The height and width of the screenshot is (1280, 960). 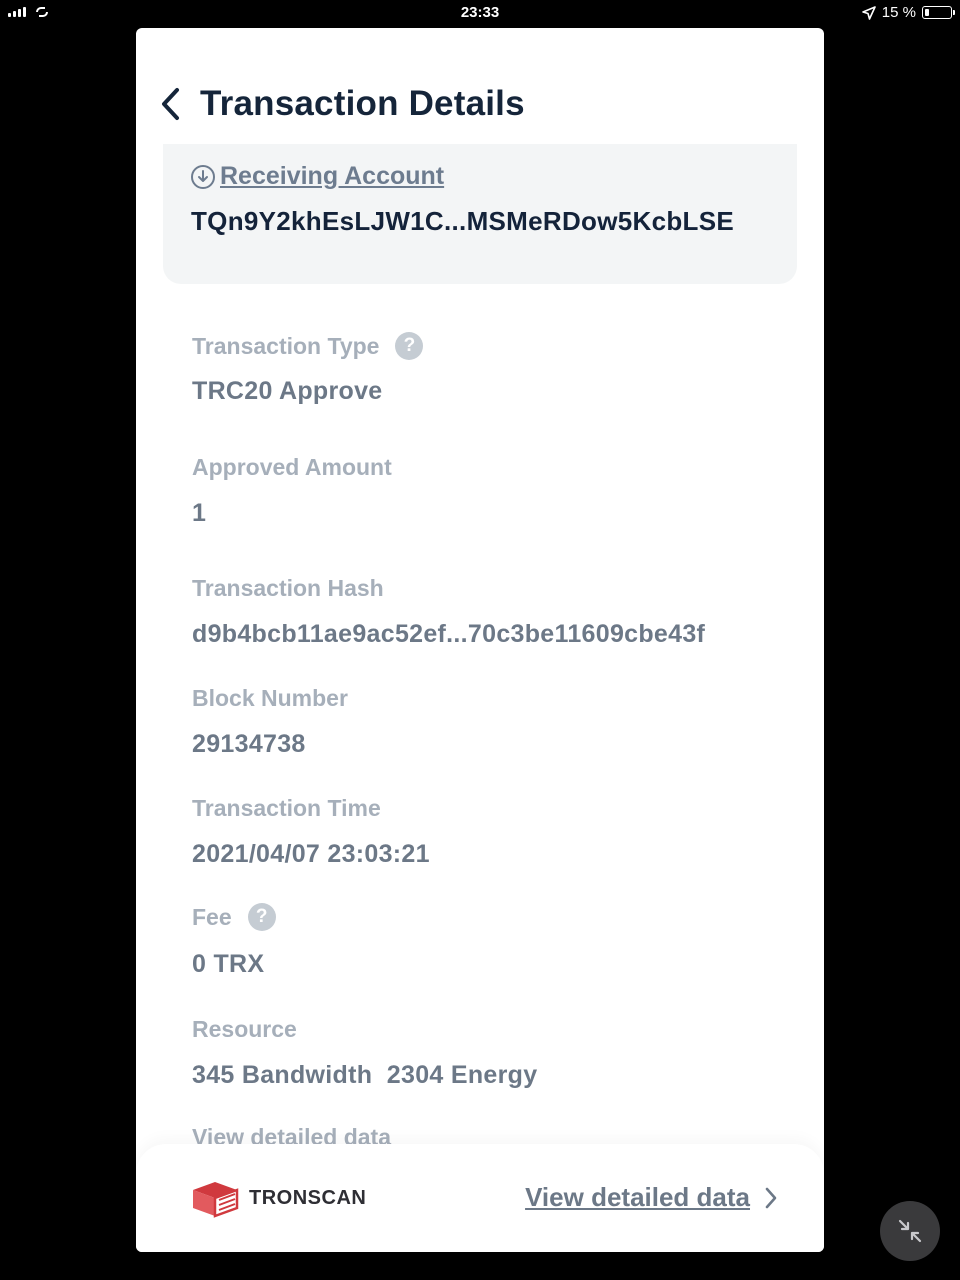 What do you see at coordinates (287, 391) in the screenshot?
I see `field-value-transaction-type: TRC20 Approve` at bounding box center [287, 391].